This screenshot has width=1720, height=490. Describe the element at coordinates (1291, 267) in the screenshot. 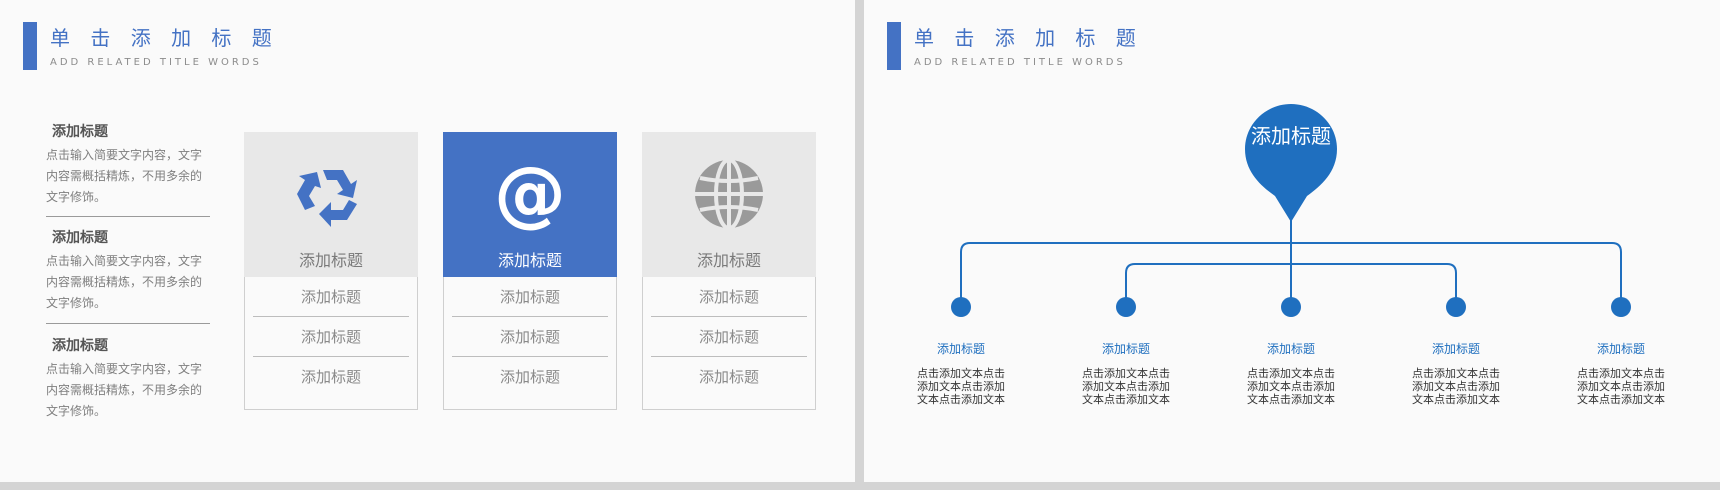

I see `tree-connectors` at that location.